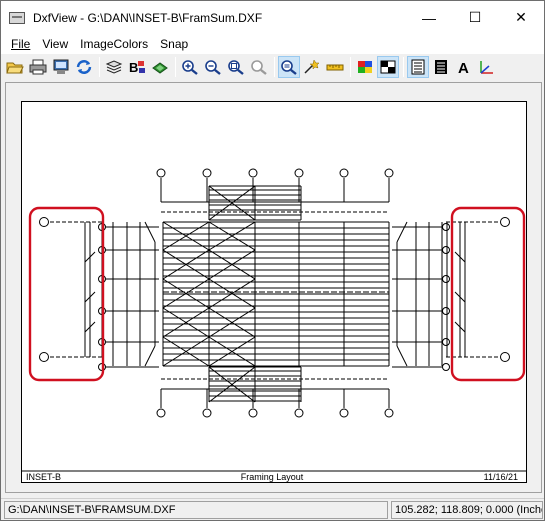  What do you see at coordinates (236, 67) in the screenshot?
I see `zoom-window-icon` at bounding box center [236, 67].